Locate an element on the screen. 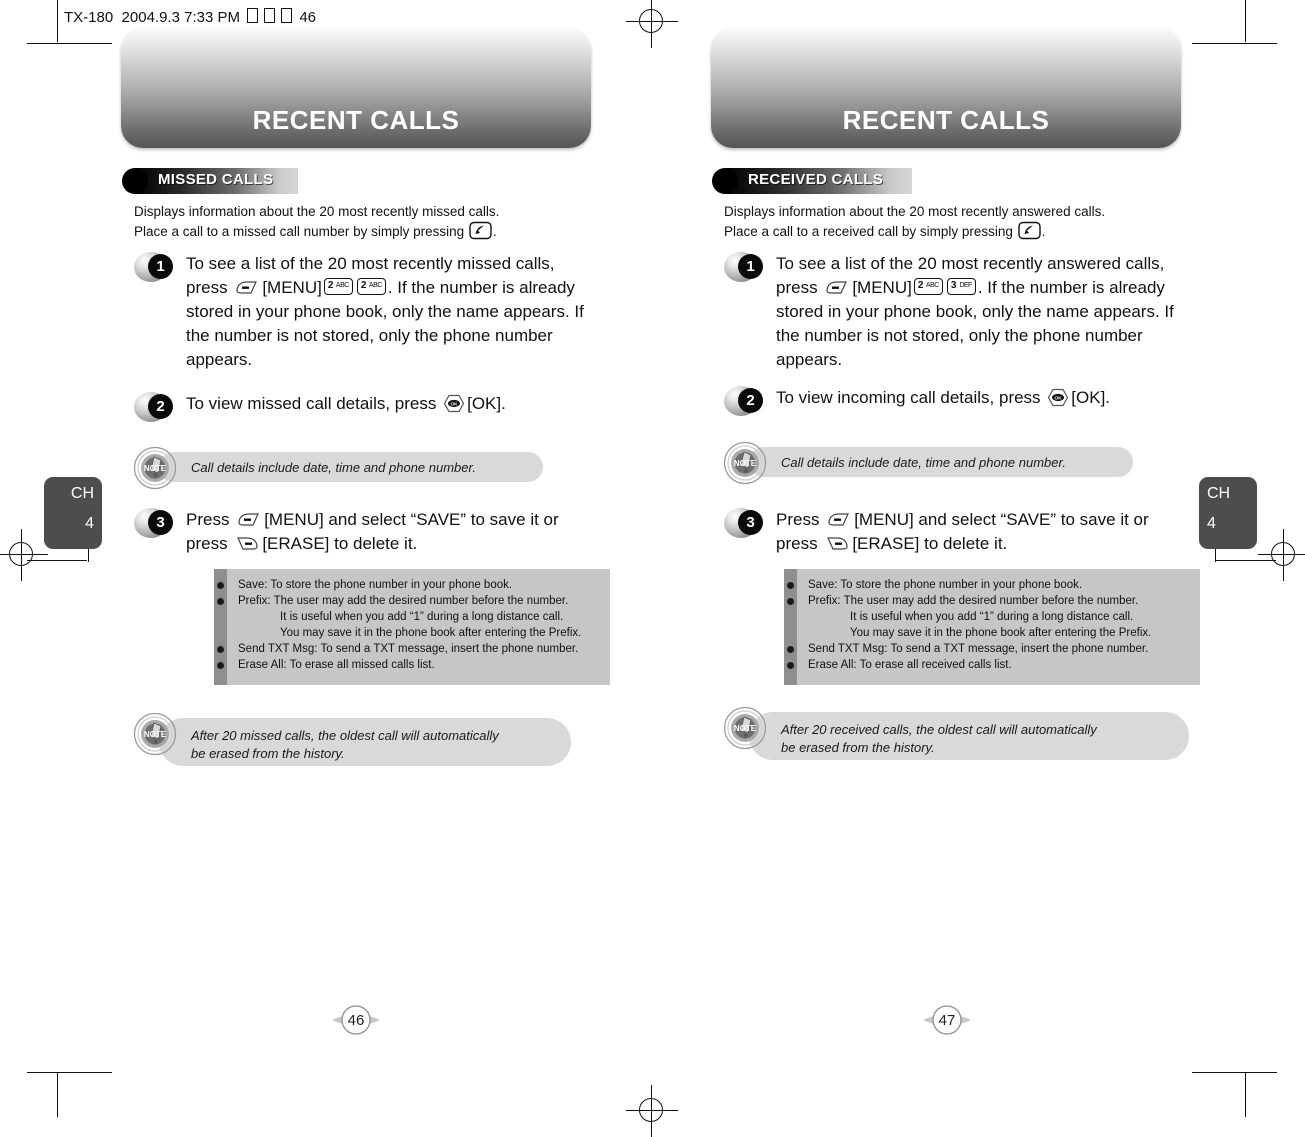  header-page-ref: 46 is located at coordinates (308, 17).